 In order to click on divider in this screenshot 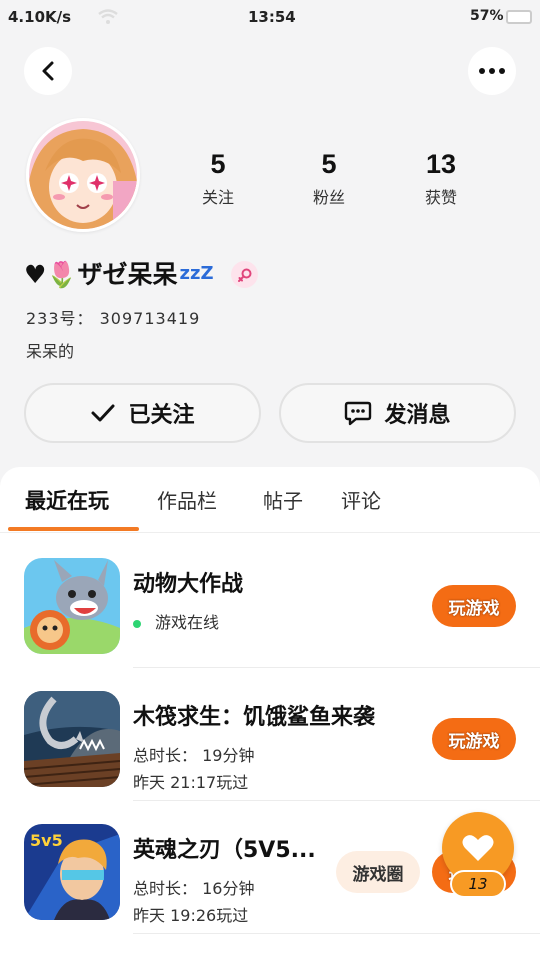, I will do `click(336, 933)`.